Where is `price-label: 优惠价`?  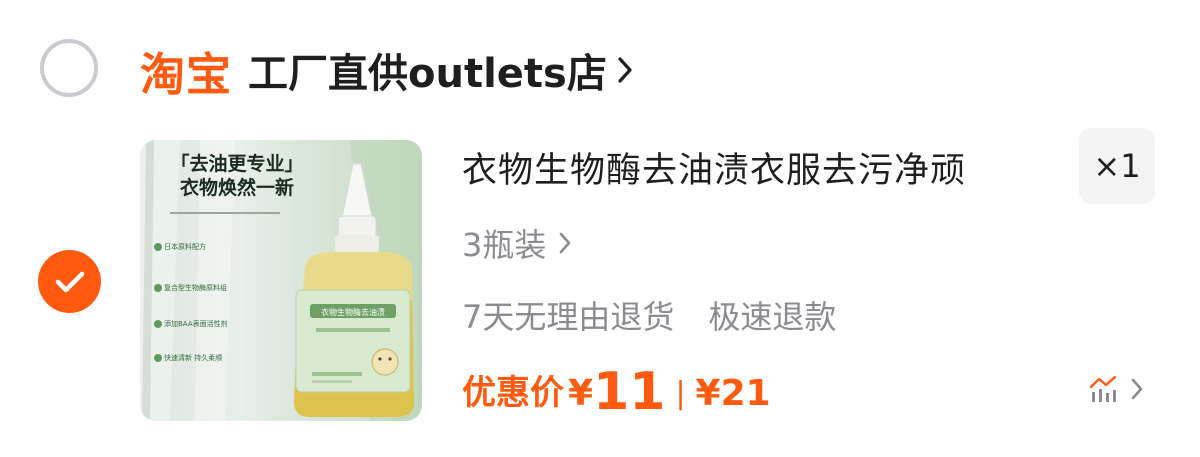
price-label: 优惠价 is located at coordinates (513, 393).